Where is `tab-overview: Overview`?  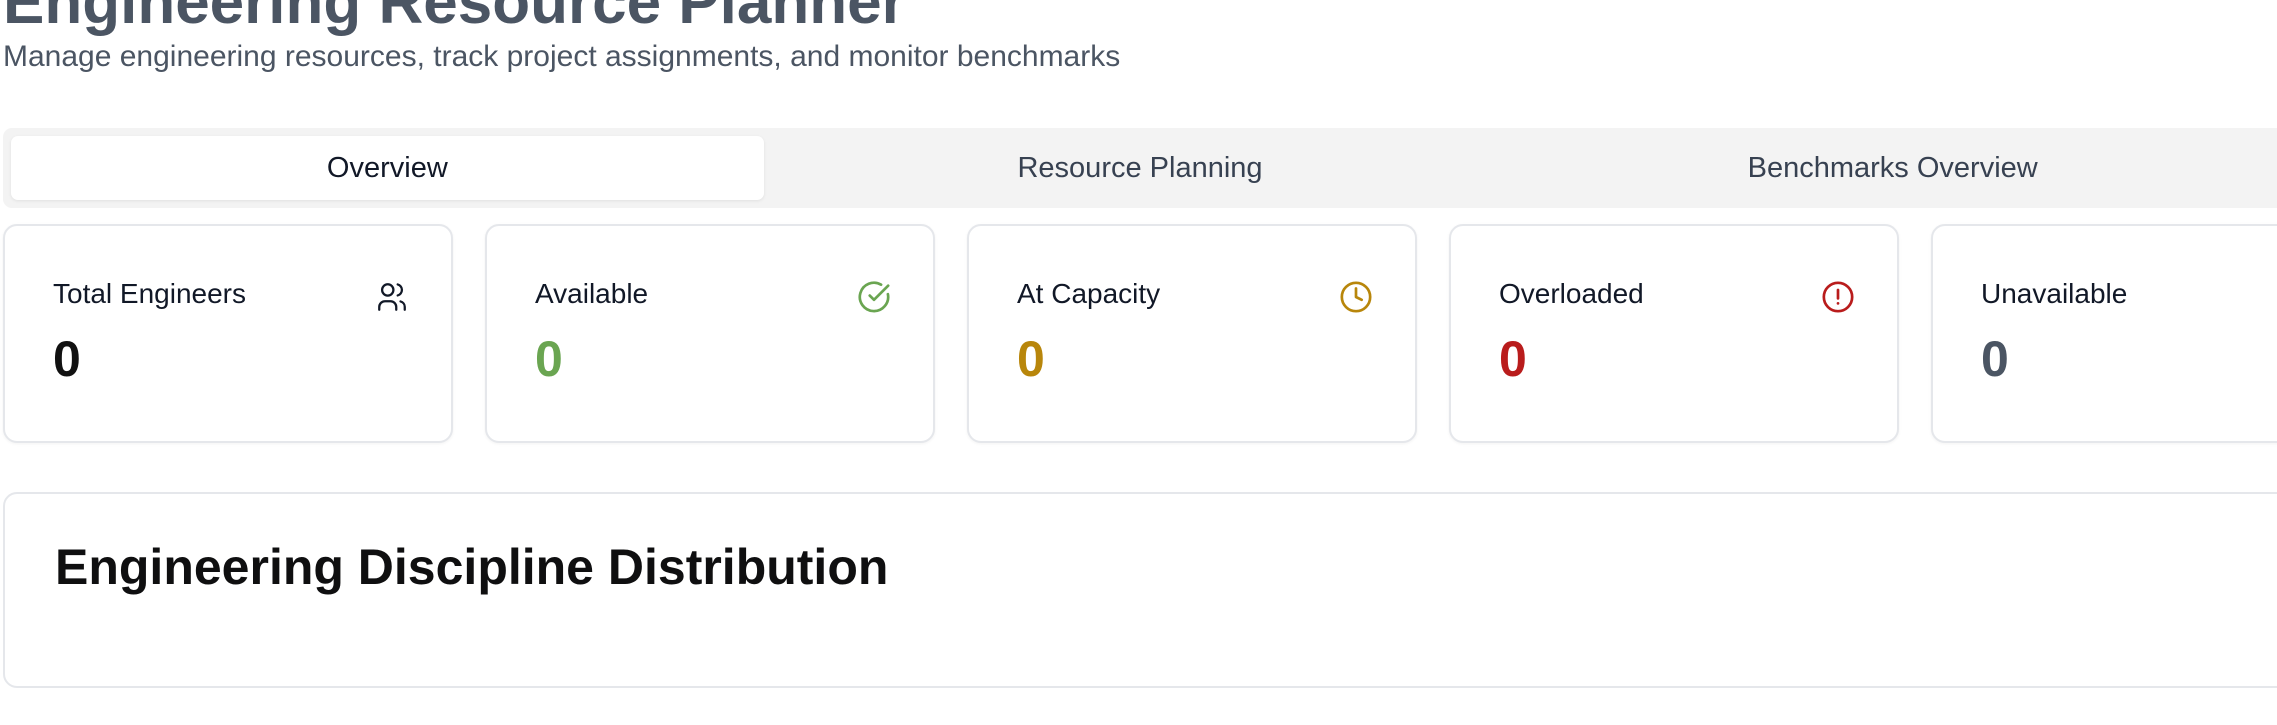 tab-overview: Overview is located at coordinates (387, 168).